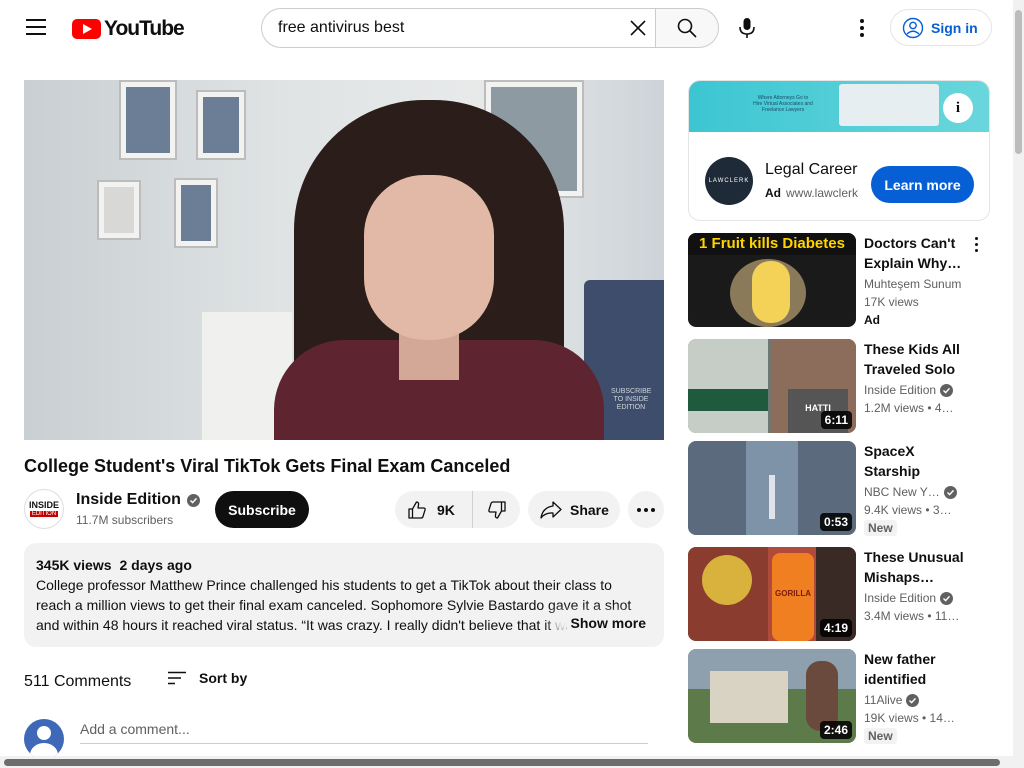 This screenshot has height=768, width=1024. What do you see at coordinates (872, 320) in the screenshot?
I see `ad-badge: Ad` at bounding box center [872, 320].